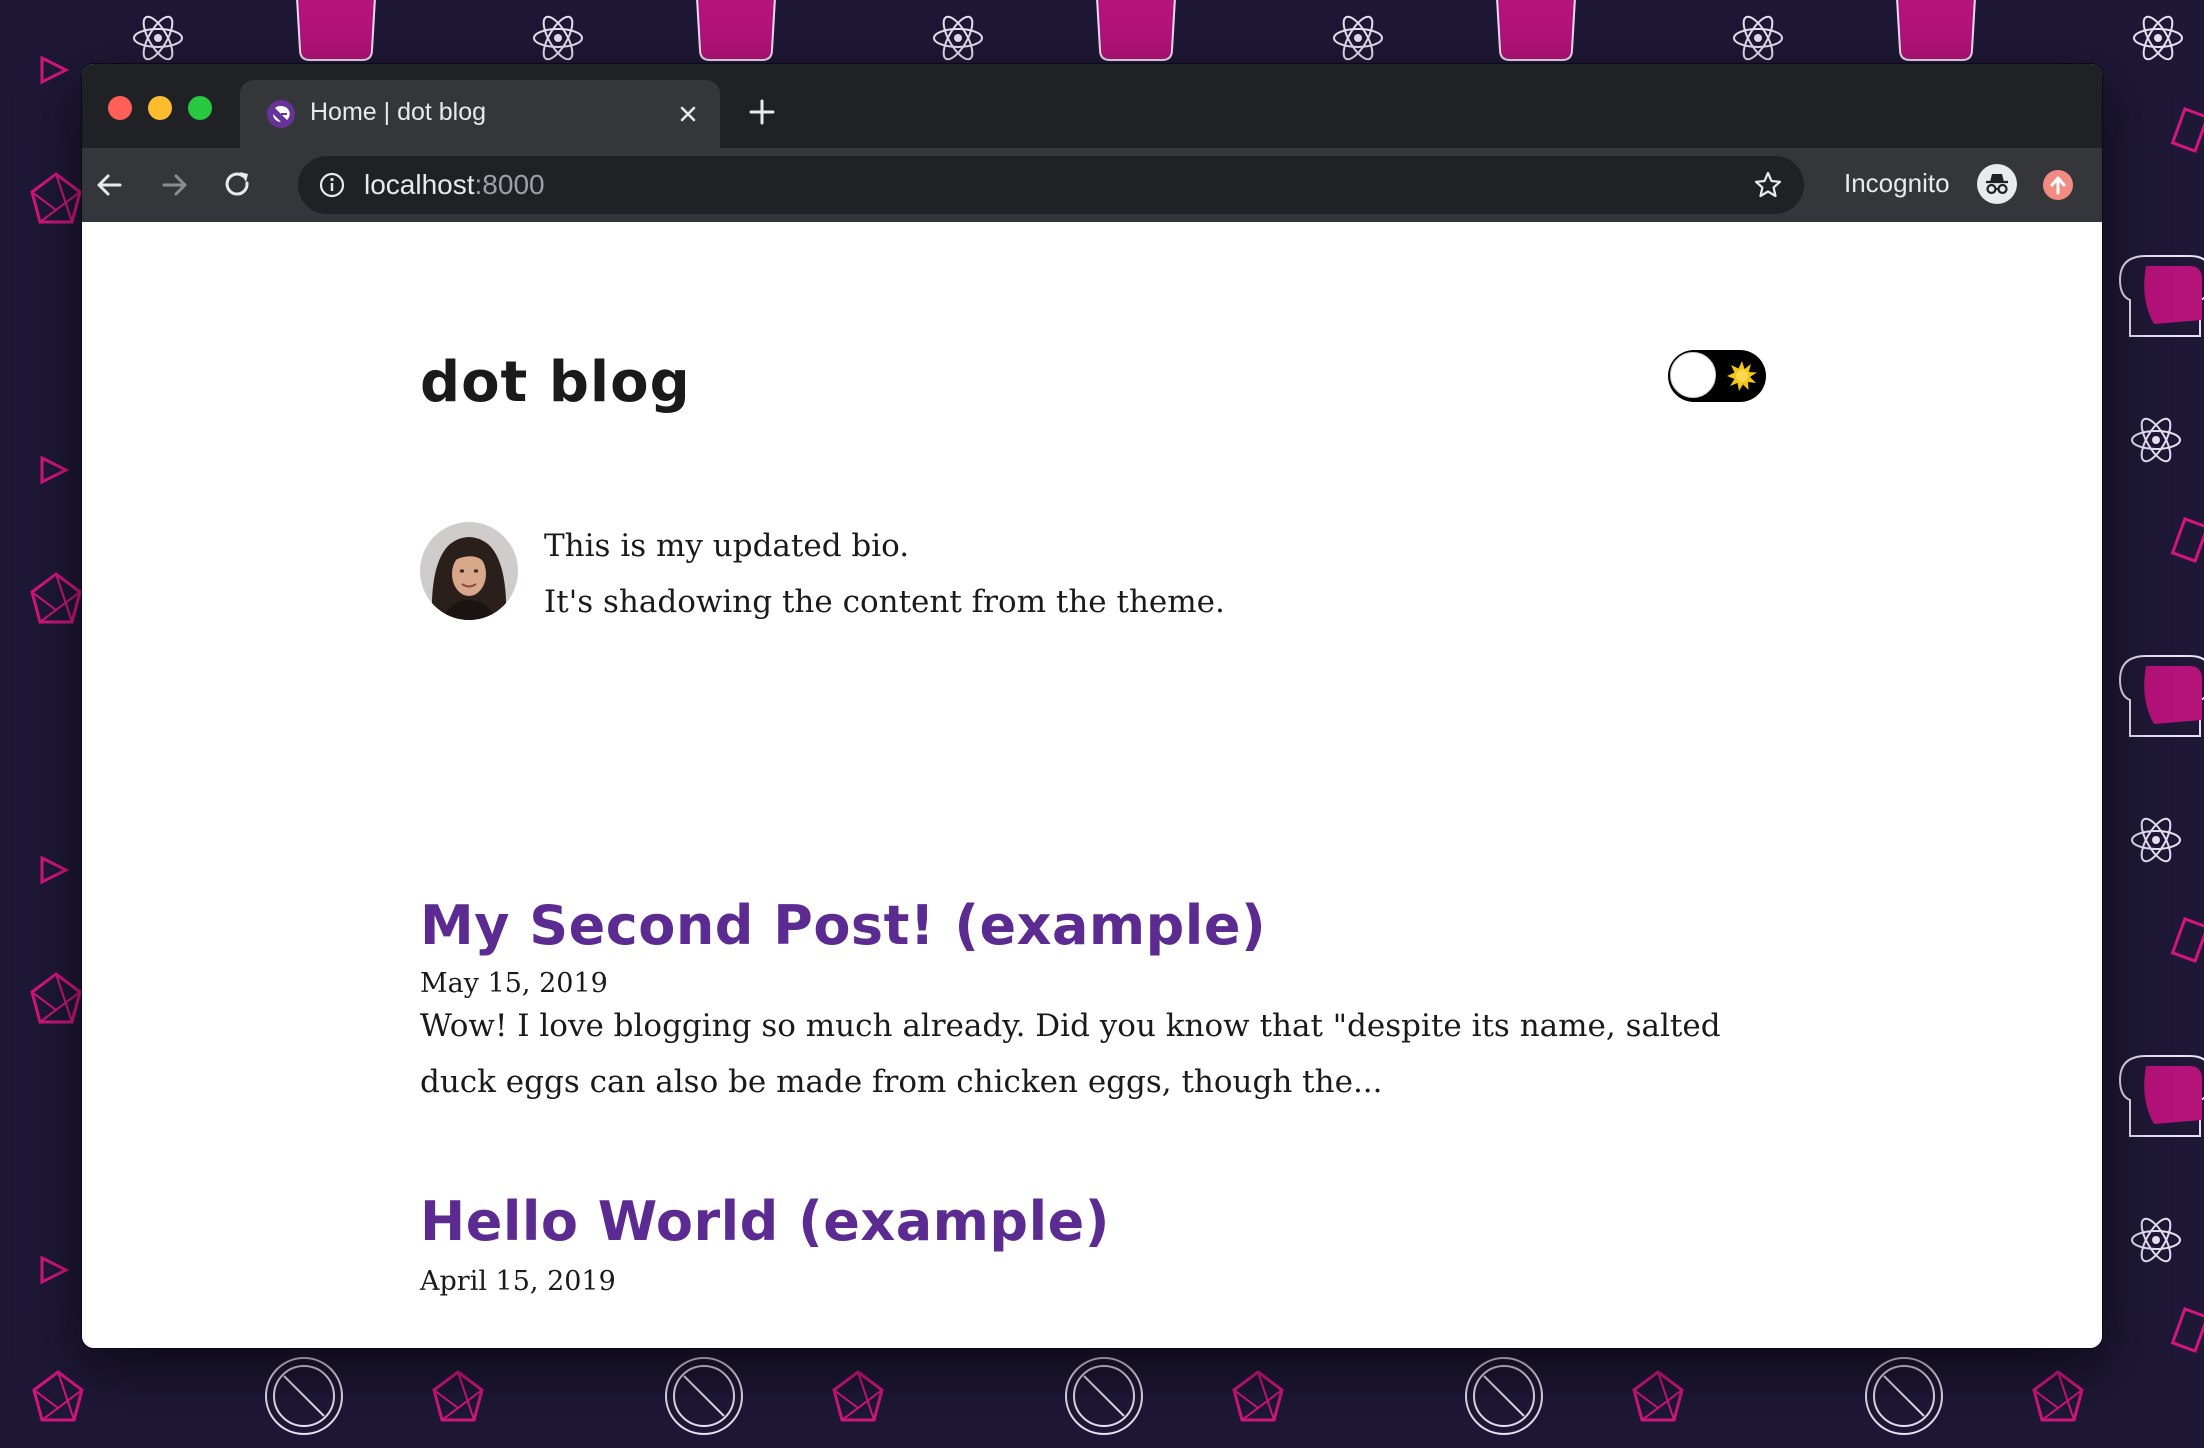  What do you see at coordinates (2058, 185) in the screenshot?
I see `update-arrow-icon` at bounding box center [2058, 185].